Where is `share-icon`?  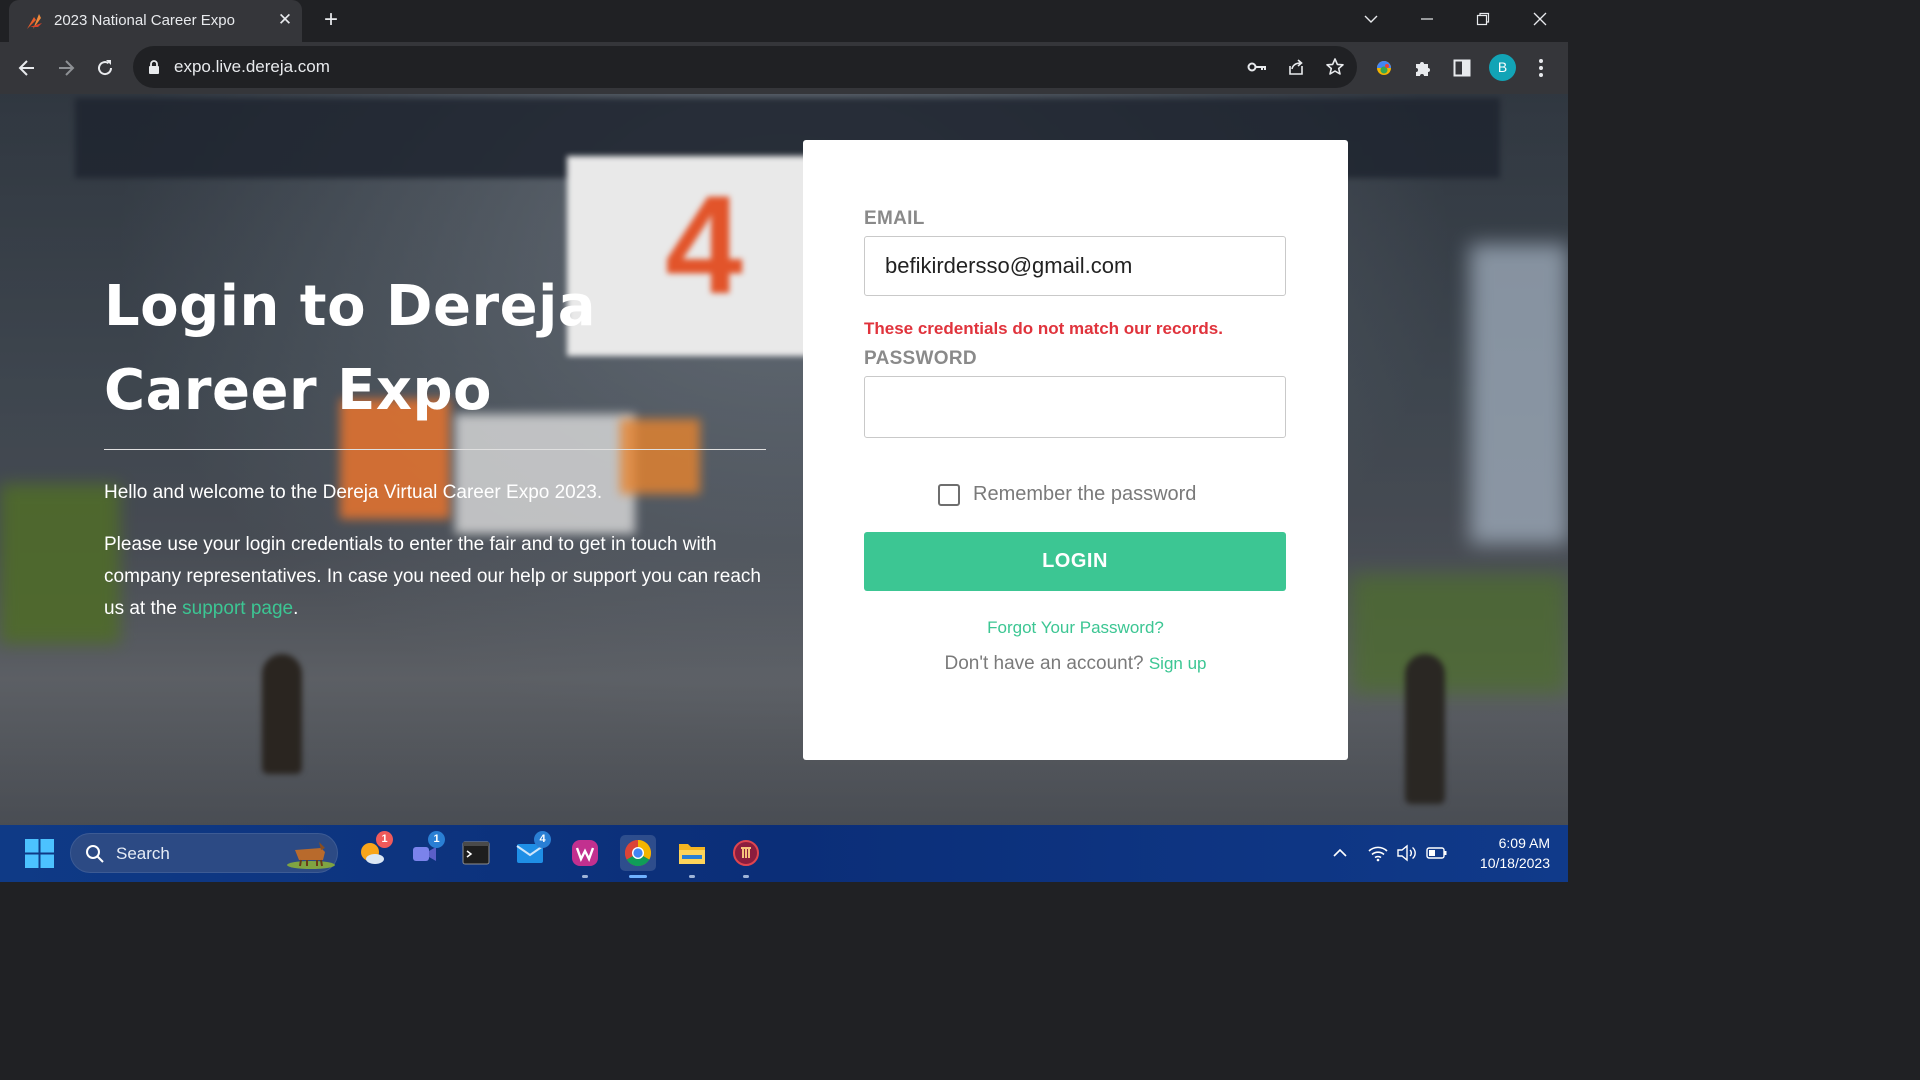
share-icon is located at coordinates (1296, 67).